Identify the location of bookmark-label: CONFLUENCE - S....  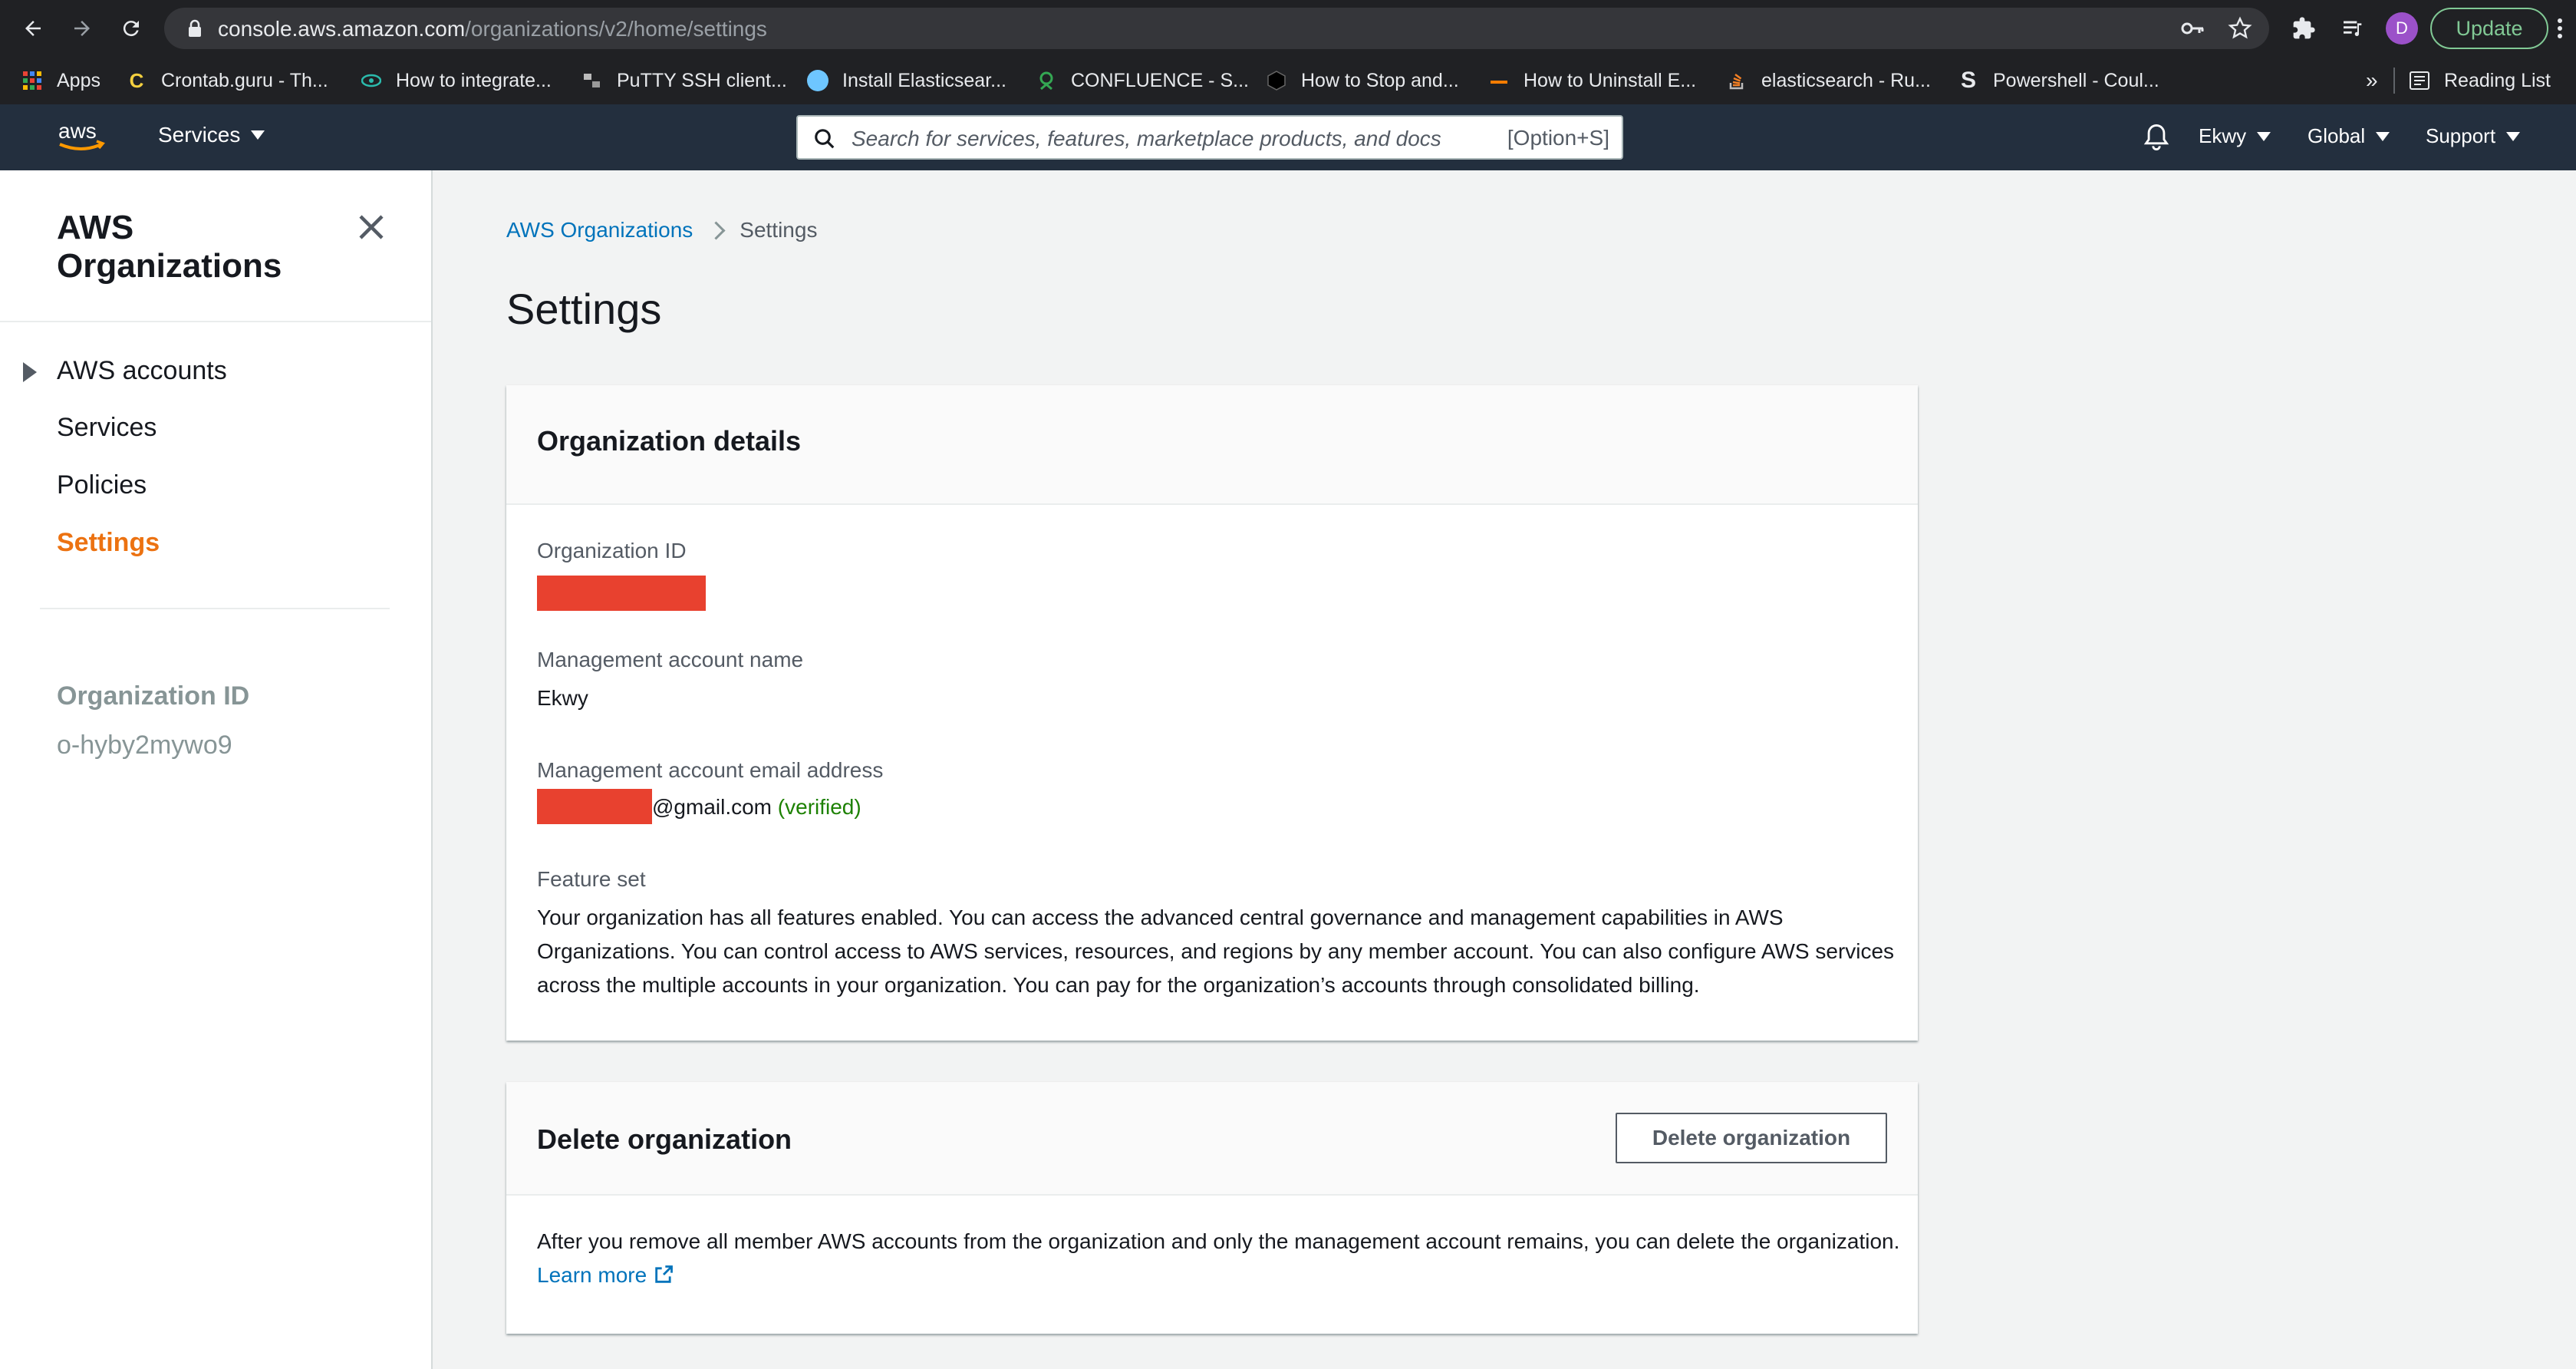
(1160, 80).